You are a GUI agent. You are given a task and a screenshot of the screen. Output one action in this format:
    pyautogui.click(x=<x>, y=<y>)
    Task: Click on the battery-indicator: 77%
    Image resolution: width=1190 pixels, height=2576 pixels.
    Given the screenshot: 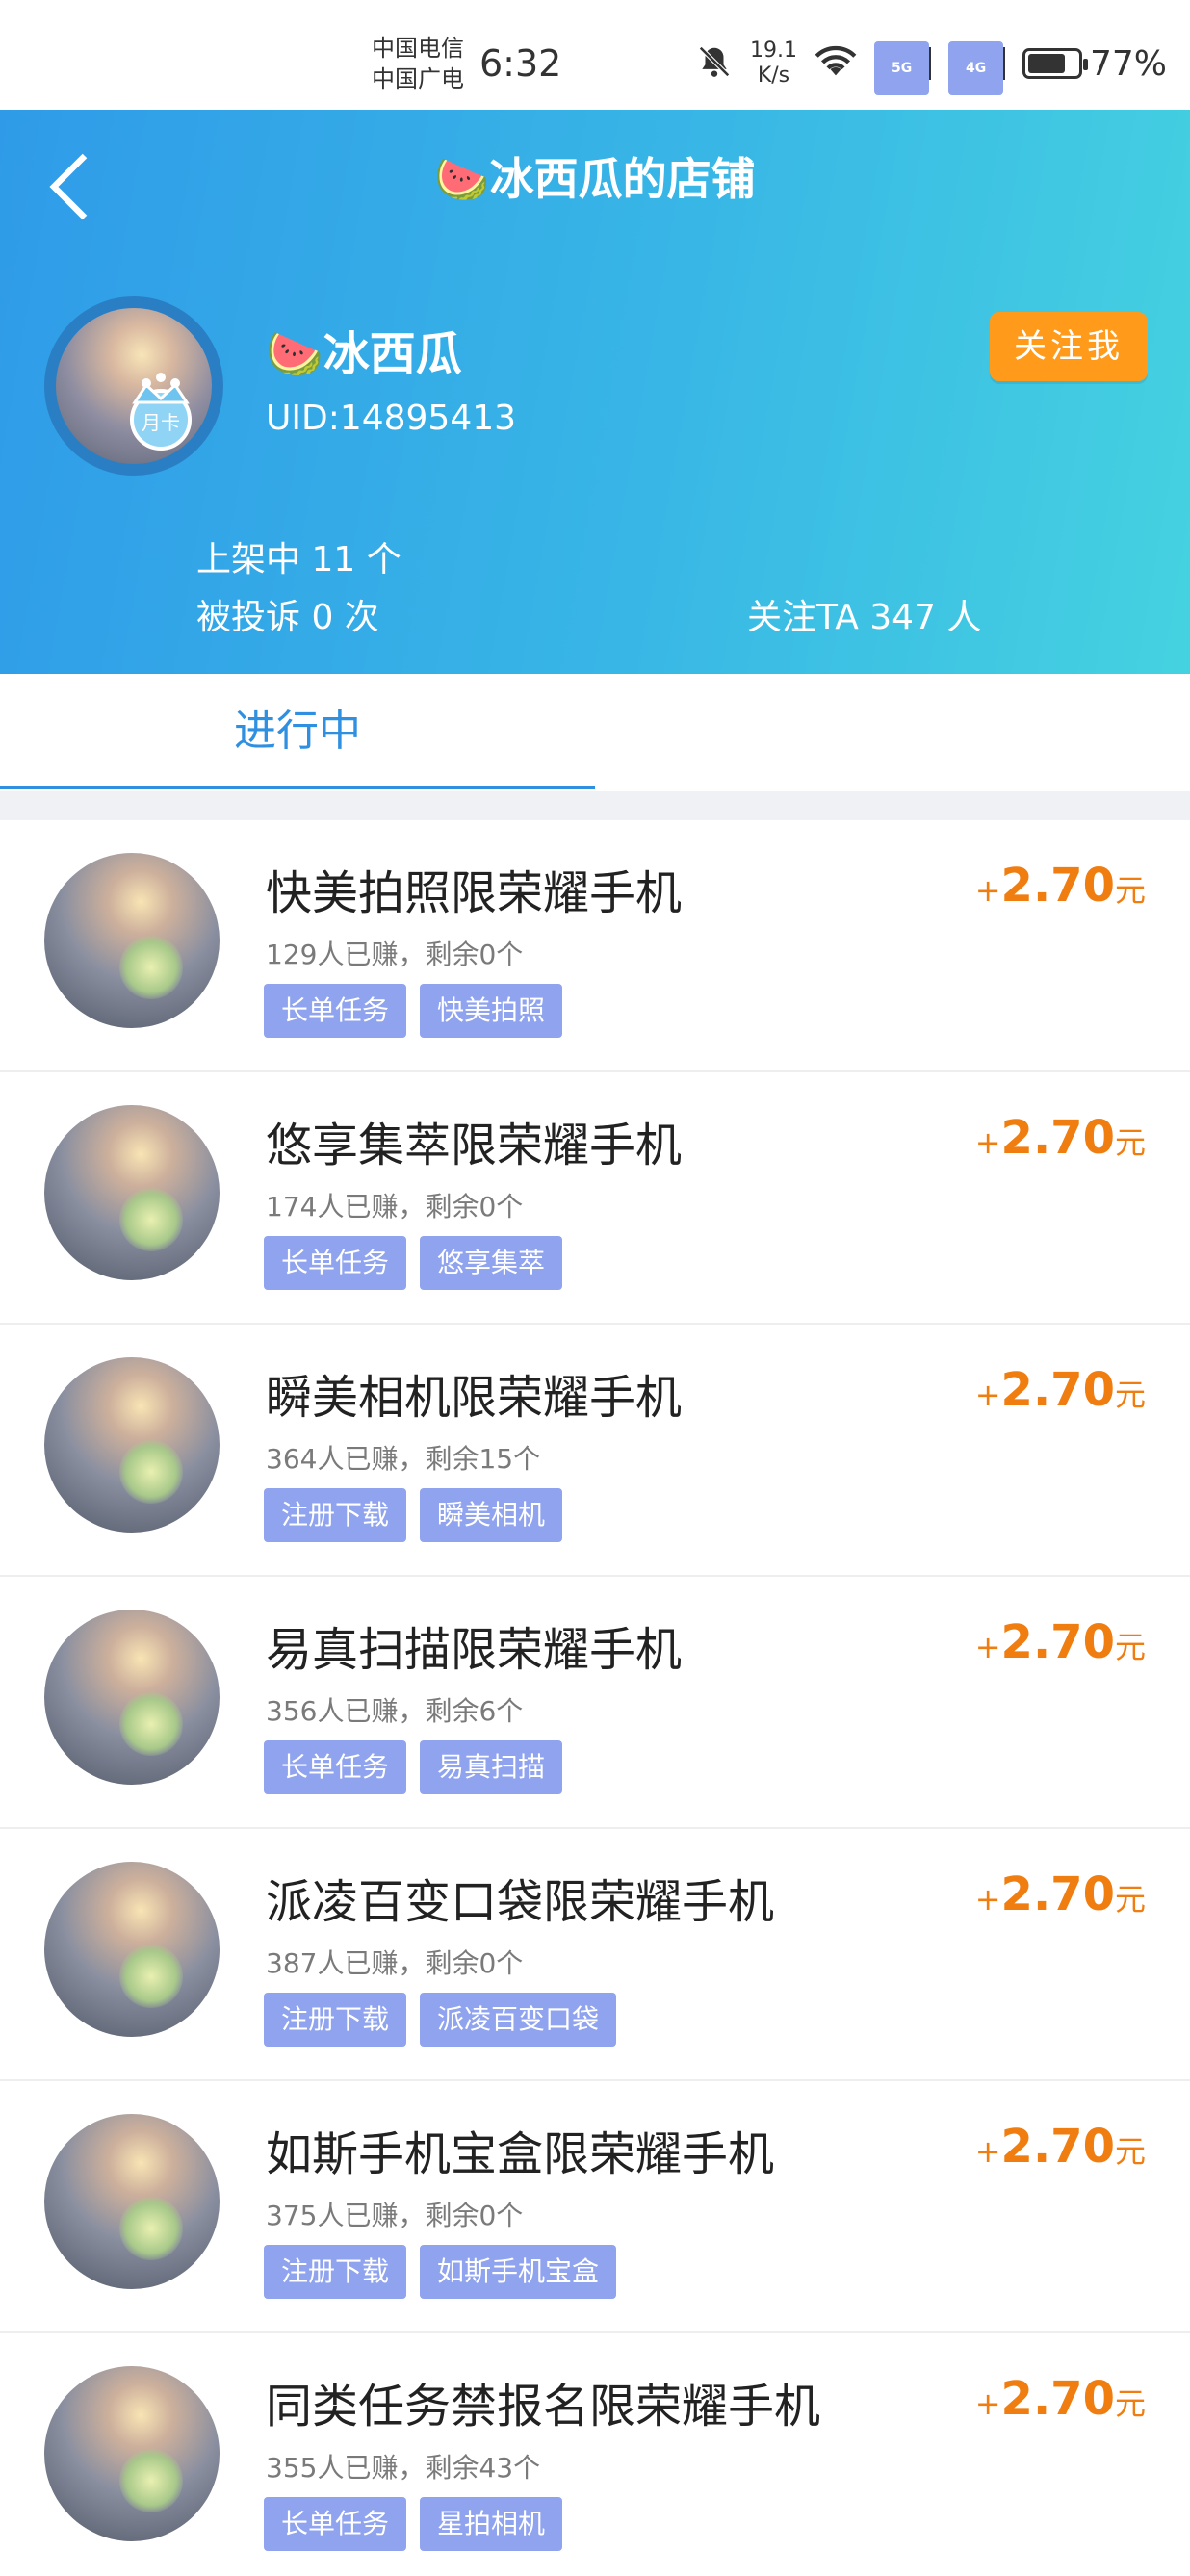 What is the action you would take?
    pyautogui.click(x=1094, y=64)
    